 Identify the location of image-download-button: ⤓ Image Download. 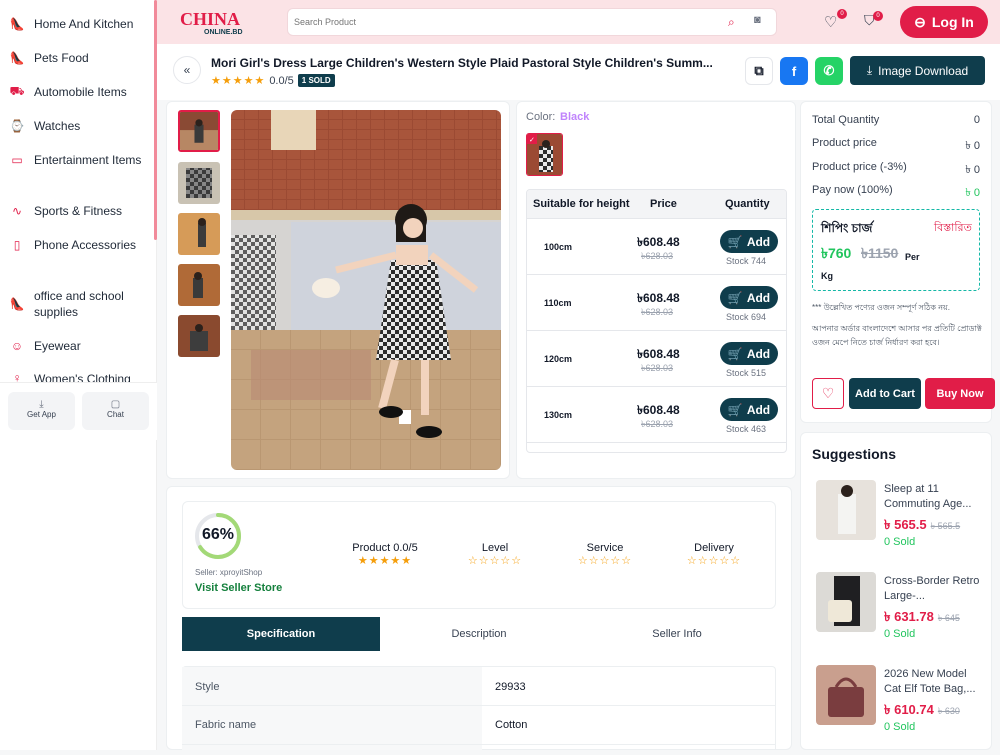
(917, 70).